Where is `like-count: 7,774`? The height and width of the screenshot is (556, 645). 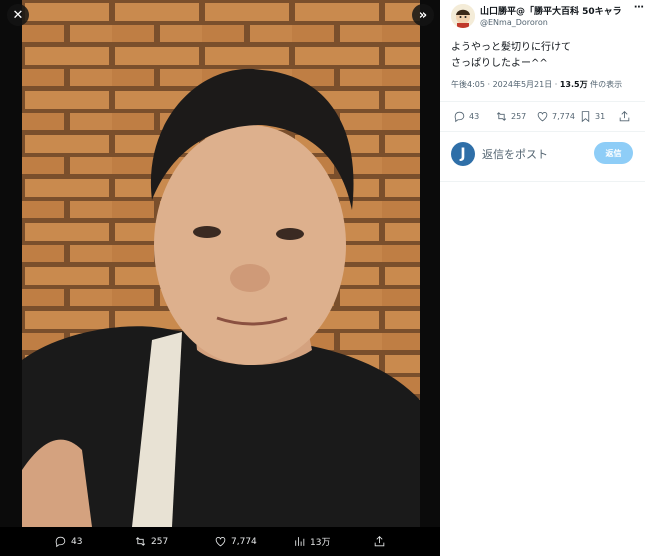 like-count: 7,774 is located at coordinates (563, 116).